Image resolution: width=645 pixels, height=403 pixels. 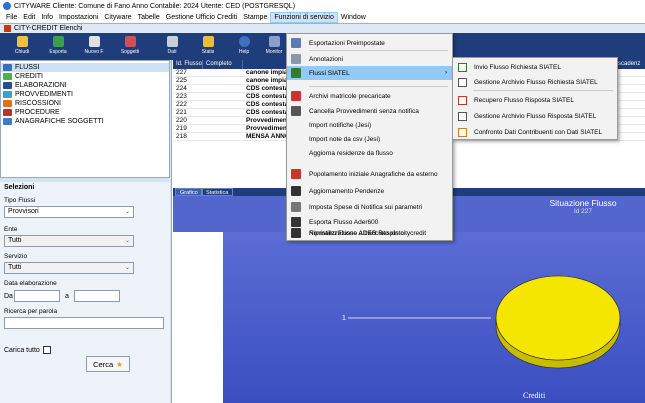 I want to click on cell-id: 220, so click(x=181, y=120).